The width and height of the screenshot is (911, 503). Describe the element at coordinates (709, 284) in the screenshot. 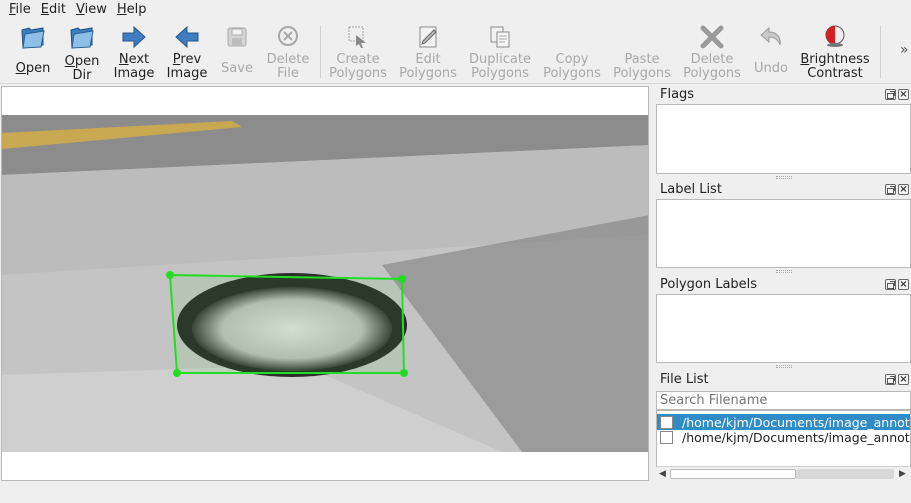

I see `polygon-labels-title-text: Polygon Labels` at that location.